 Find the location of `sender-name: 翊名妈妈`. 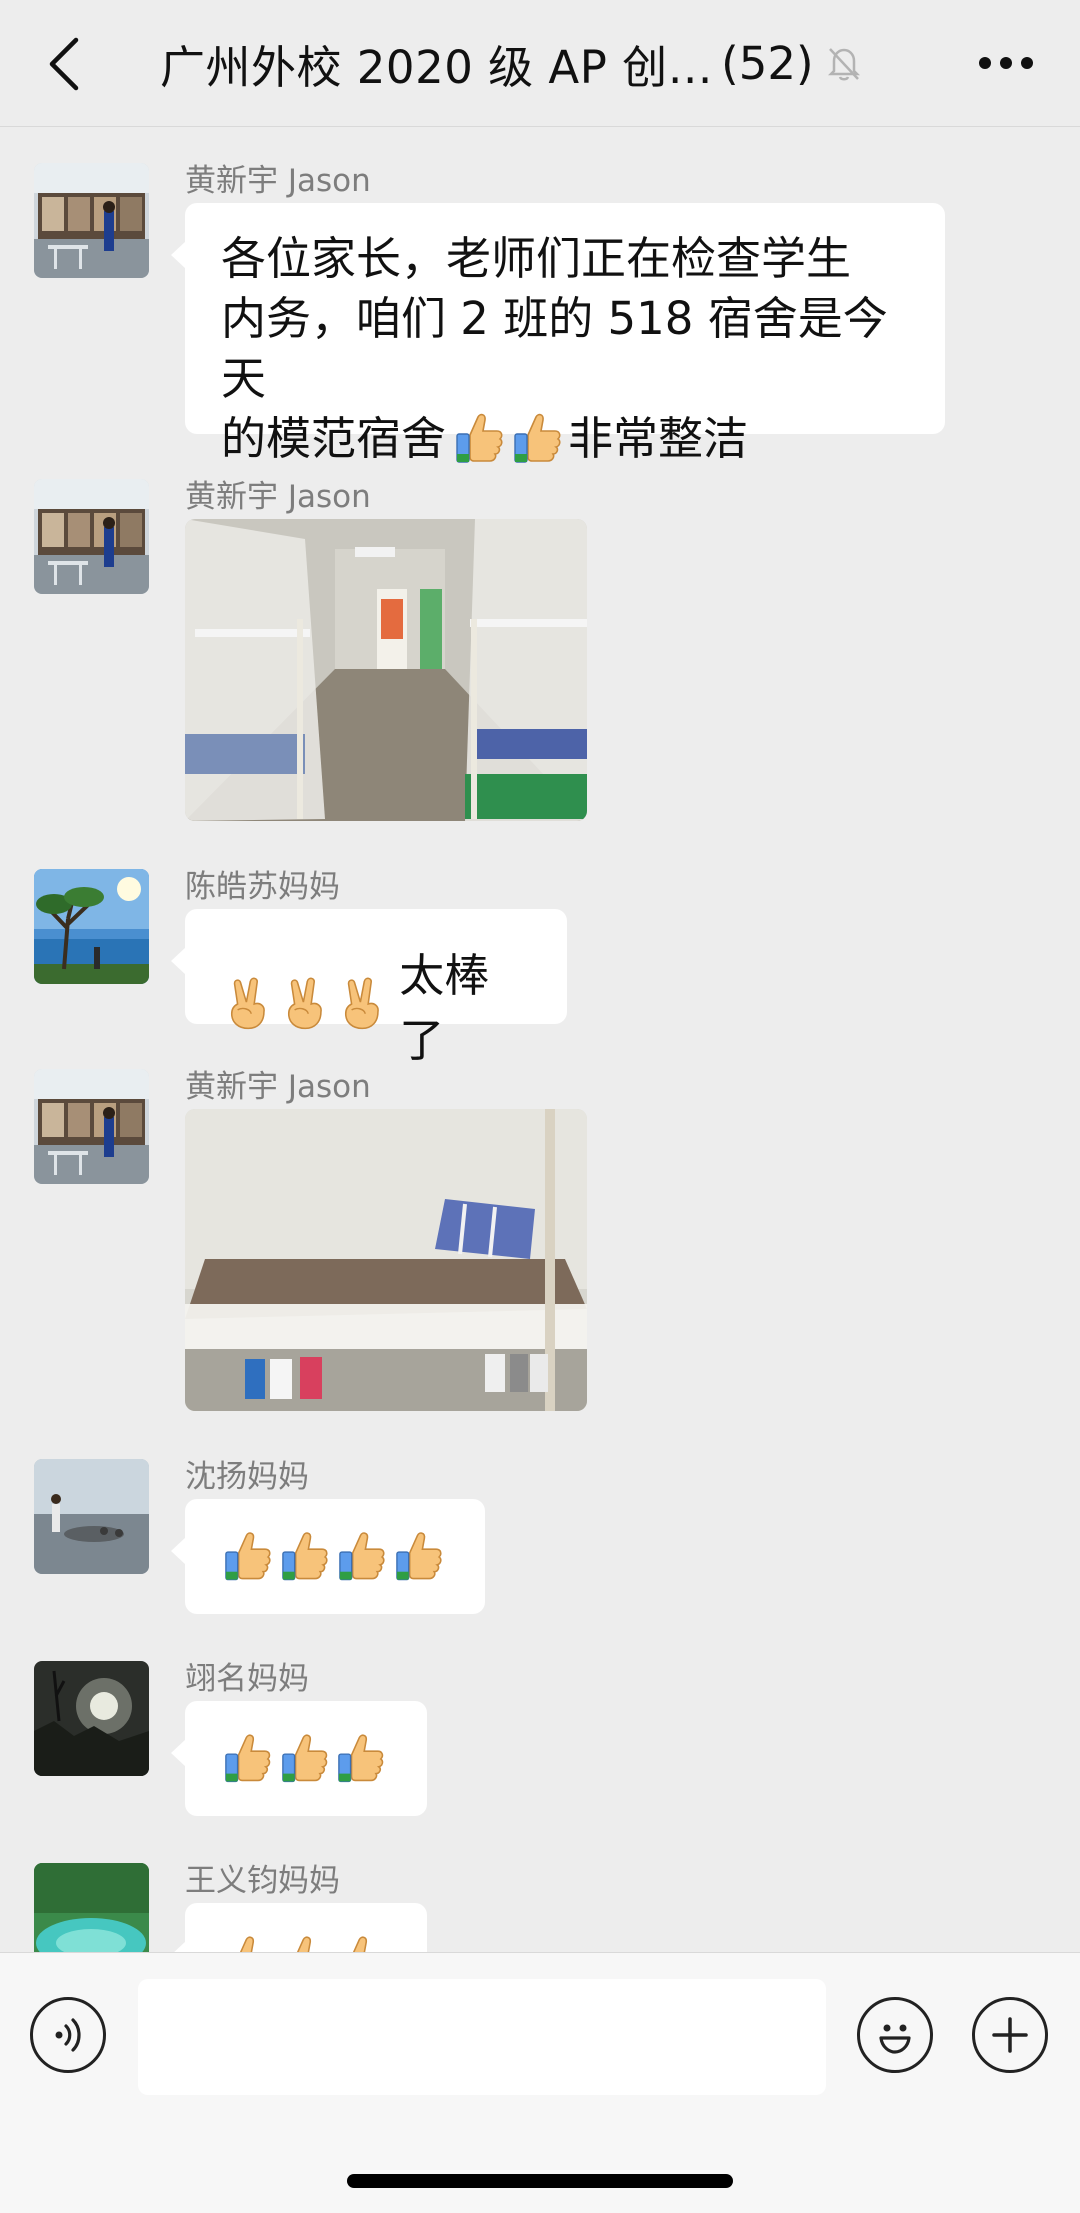

sender-name: 翊名妈妈 is located at coordinates (247, 1679).